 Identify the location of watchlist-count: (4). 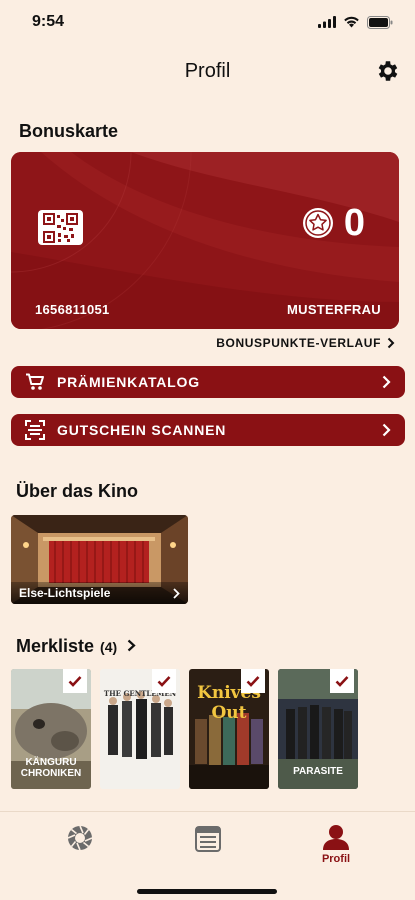
(109, 647).